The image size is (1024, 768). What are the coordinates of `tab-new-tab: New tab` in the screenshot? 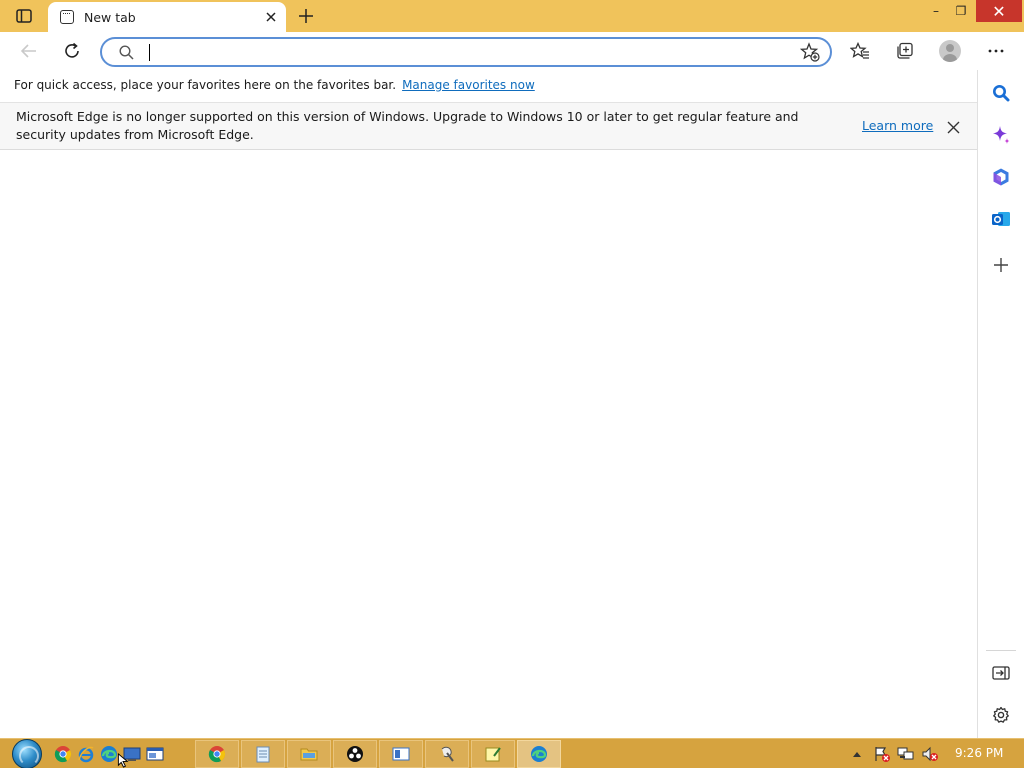 It's located at (167, 17).